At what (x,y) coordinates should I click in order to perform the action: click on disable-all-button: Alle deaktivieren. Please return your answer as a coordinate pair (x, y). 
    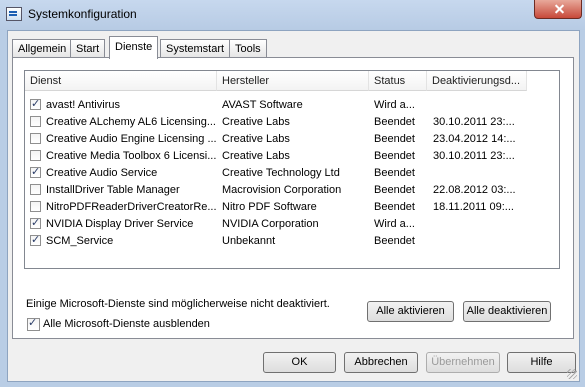
    Looking at the image, I should click on (507, 311).